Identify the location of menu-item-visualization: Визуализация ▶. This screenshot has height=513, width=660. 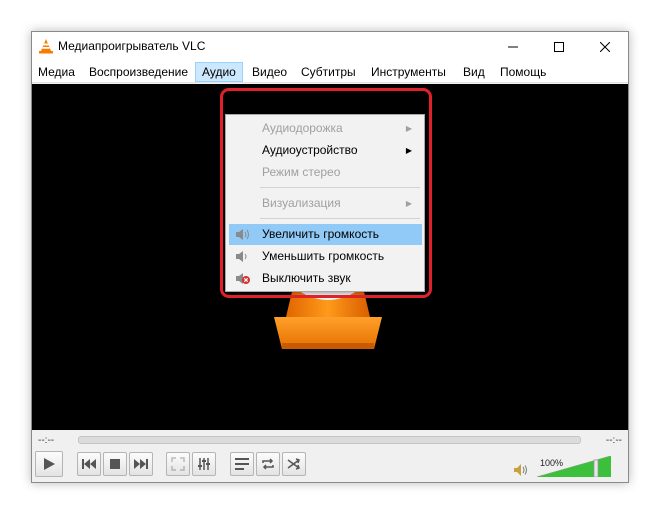
(325, 203).